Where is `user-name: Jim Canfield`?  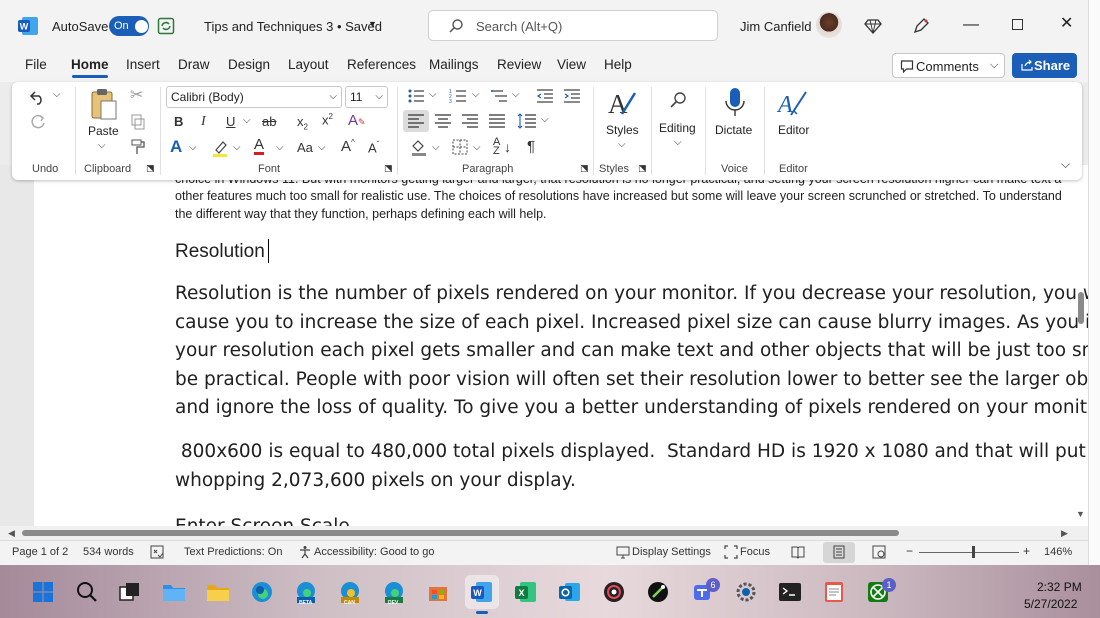 user-name: Jim Canfield is located at coordinates (776, 26).